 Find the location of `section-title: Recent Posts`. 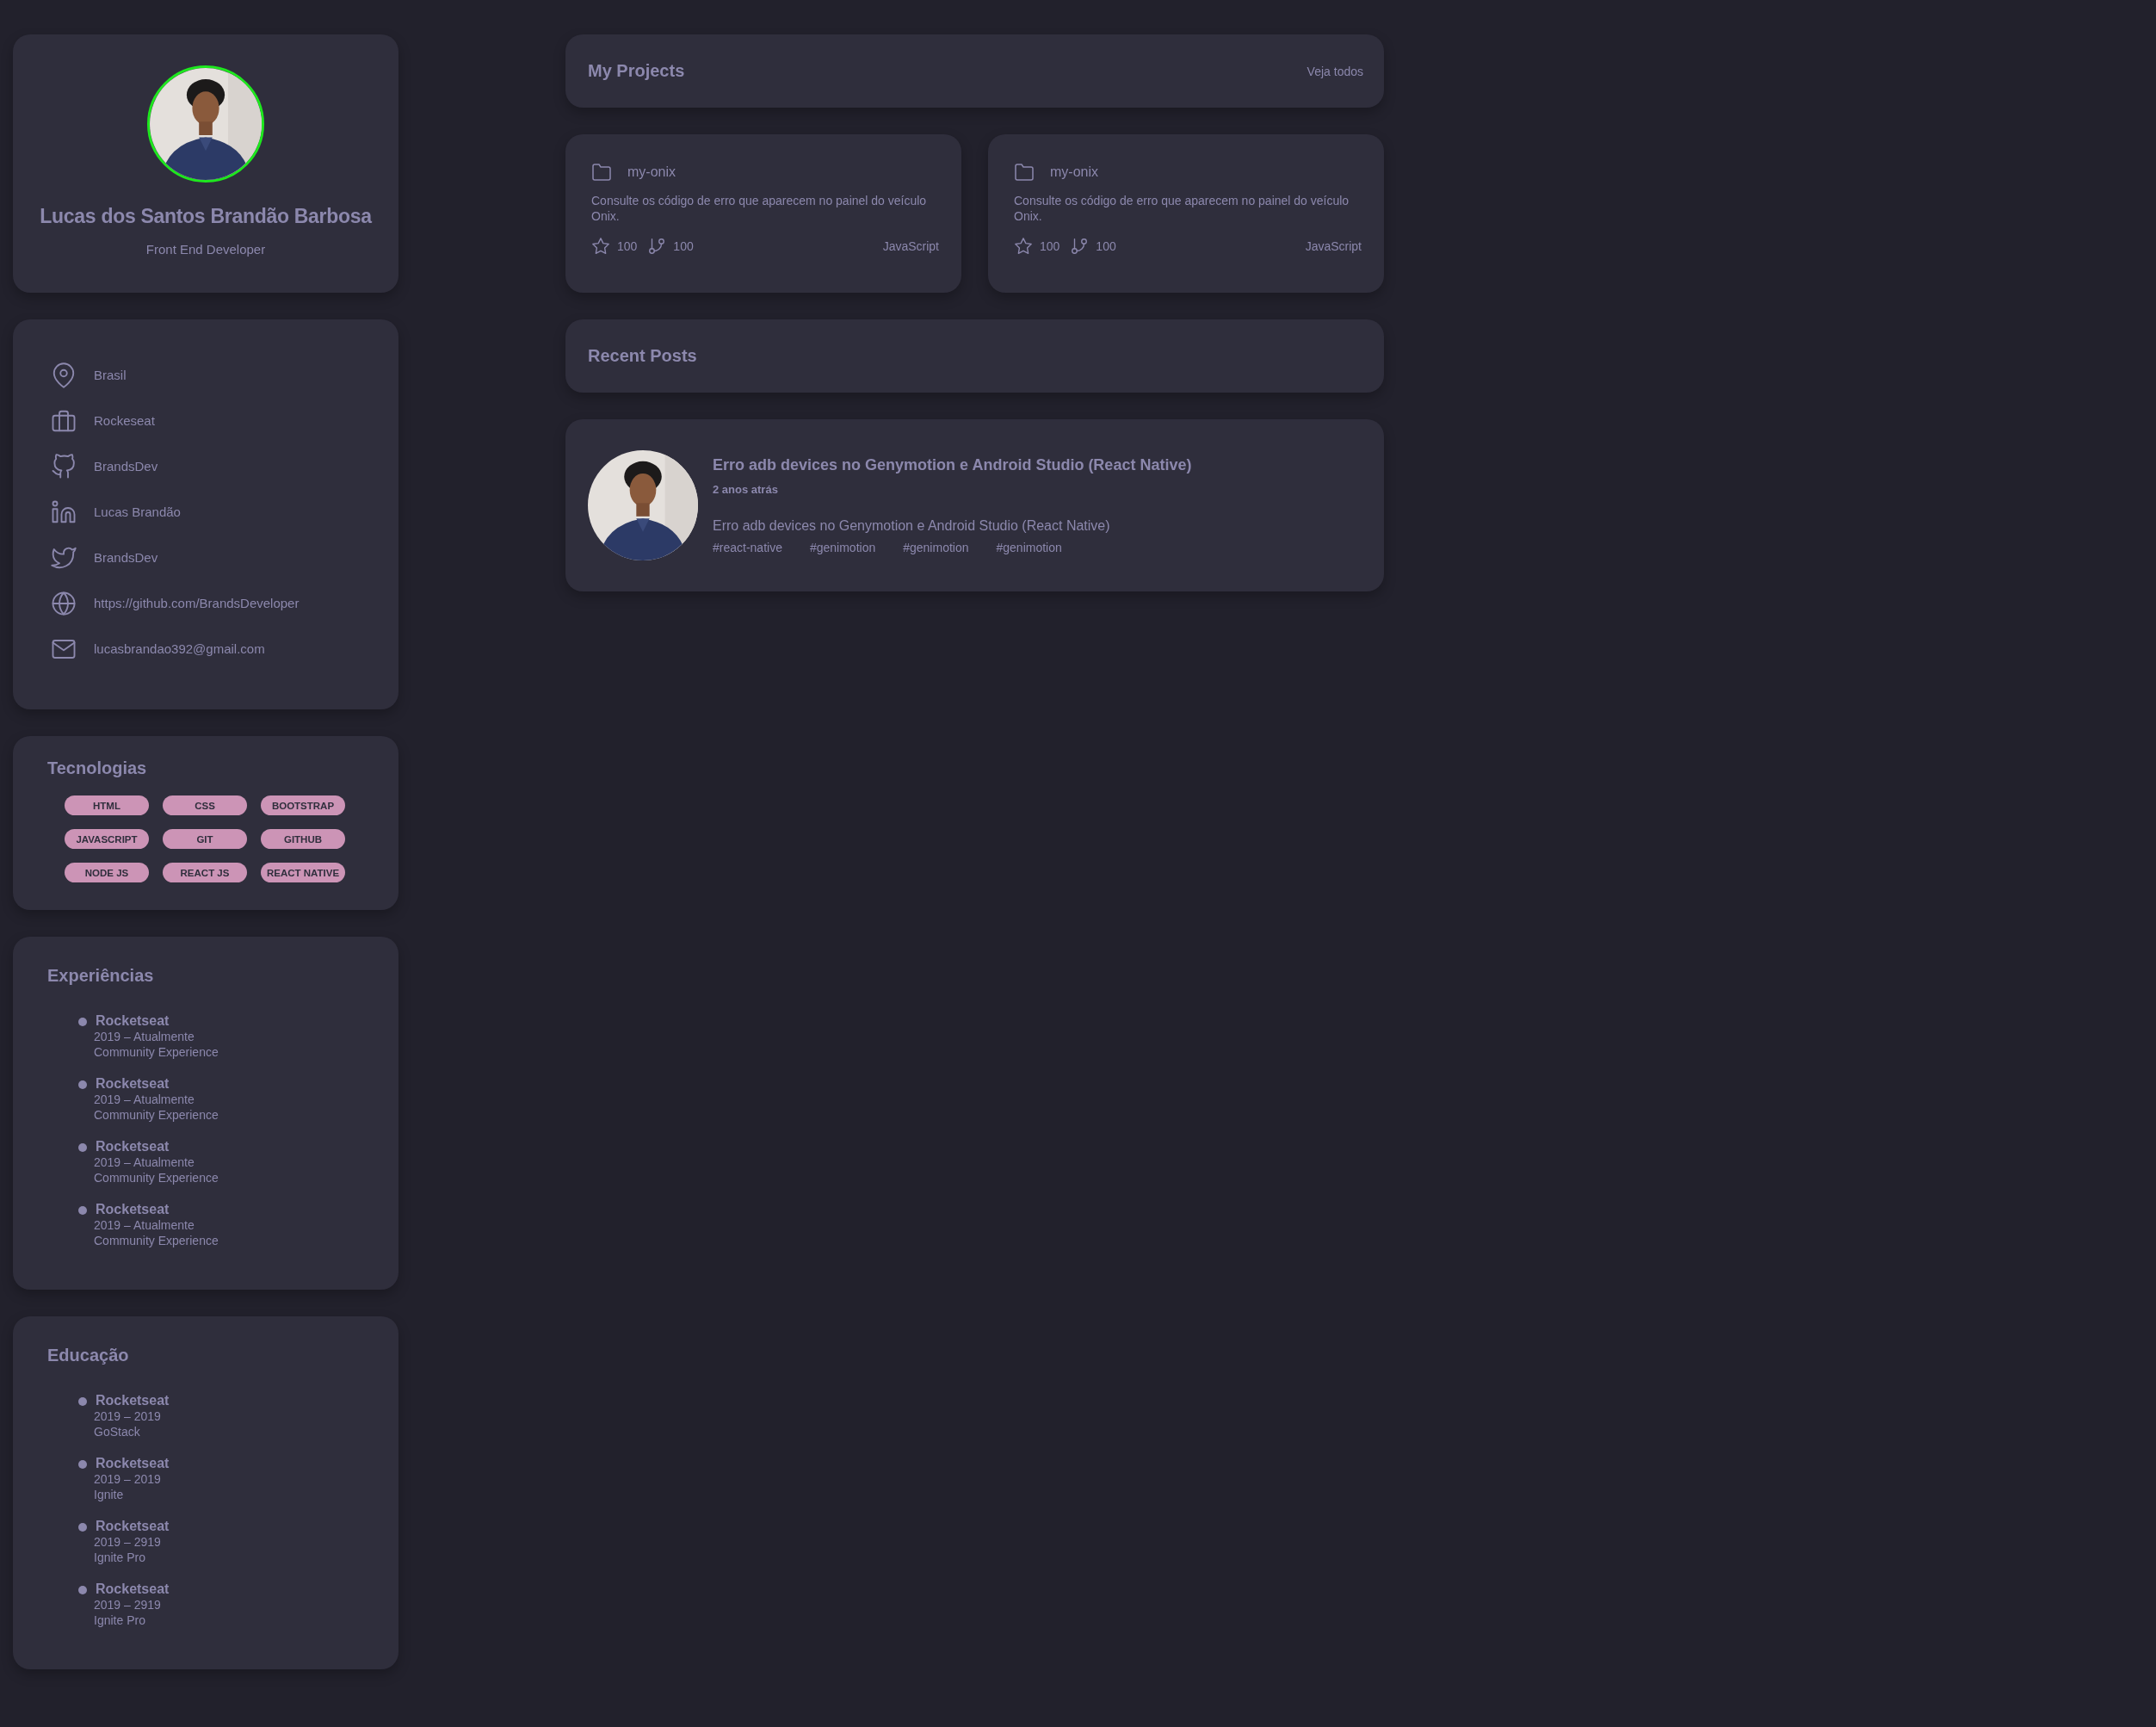

section-title: Recent Posts is located at coordinates (642, 356).